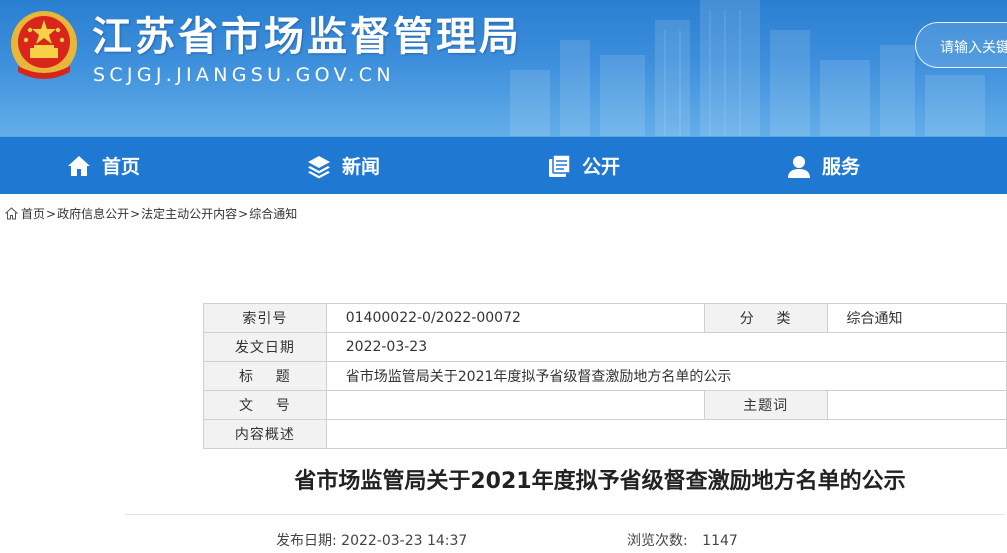 The image size is (1007, 553). Describe the element at coordinates (33, 213) in the screenshot. I see `breadcrumb-home: 首页` at that location.